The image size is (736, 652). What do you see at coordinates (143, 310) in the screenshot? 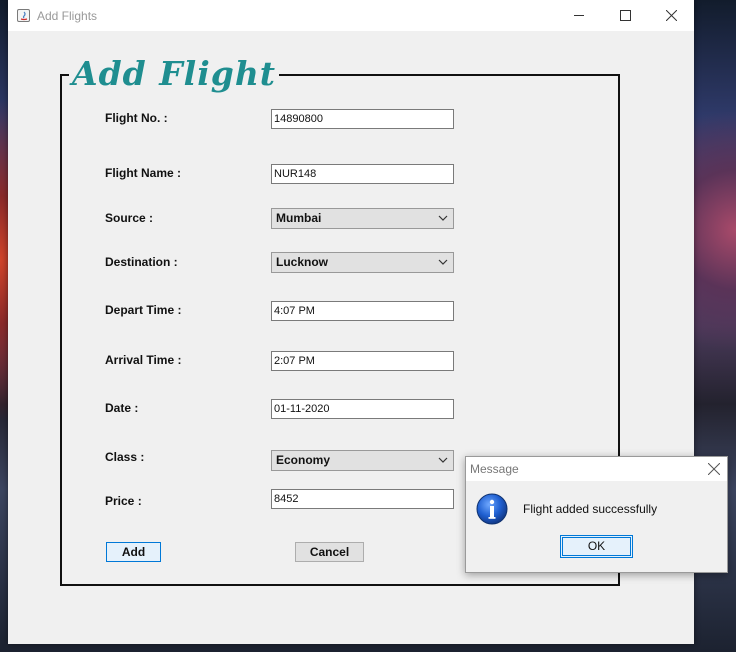
I see `depart-time-label: Depart Time :` at bounding box center [143, 310].